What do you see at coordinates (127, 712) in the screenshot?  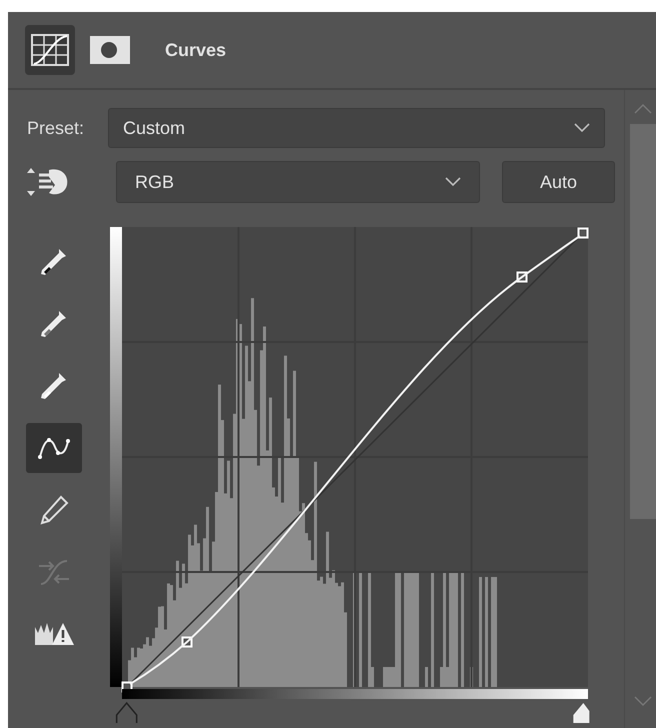 I see `shadow-input-slider` at bounding box center [127, 712].